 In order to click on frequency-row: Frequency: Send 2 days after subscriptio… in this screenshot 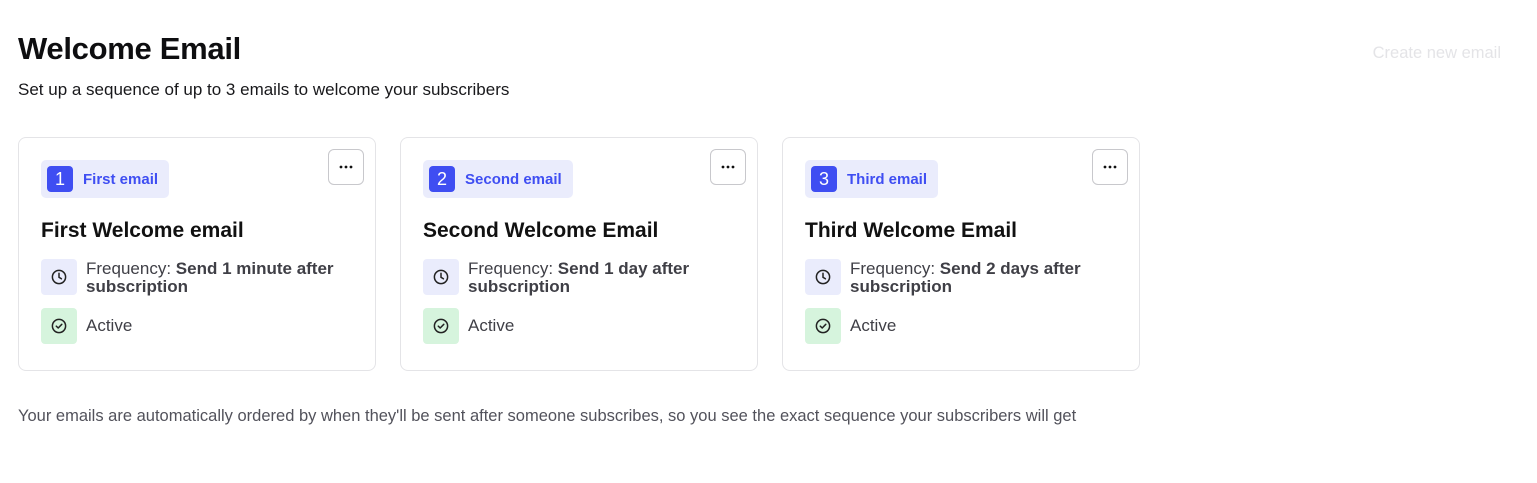, I will do `click(961, 277)`.